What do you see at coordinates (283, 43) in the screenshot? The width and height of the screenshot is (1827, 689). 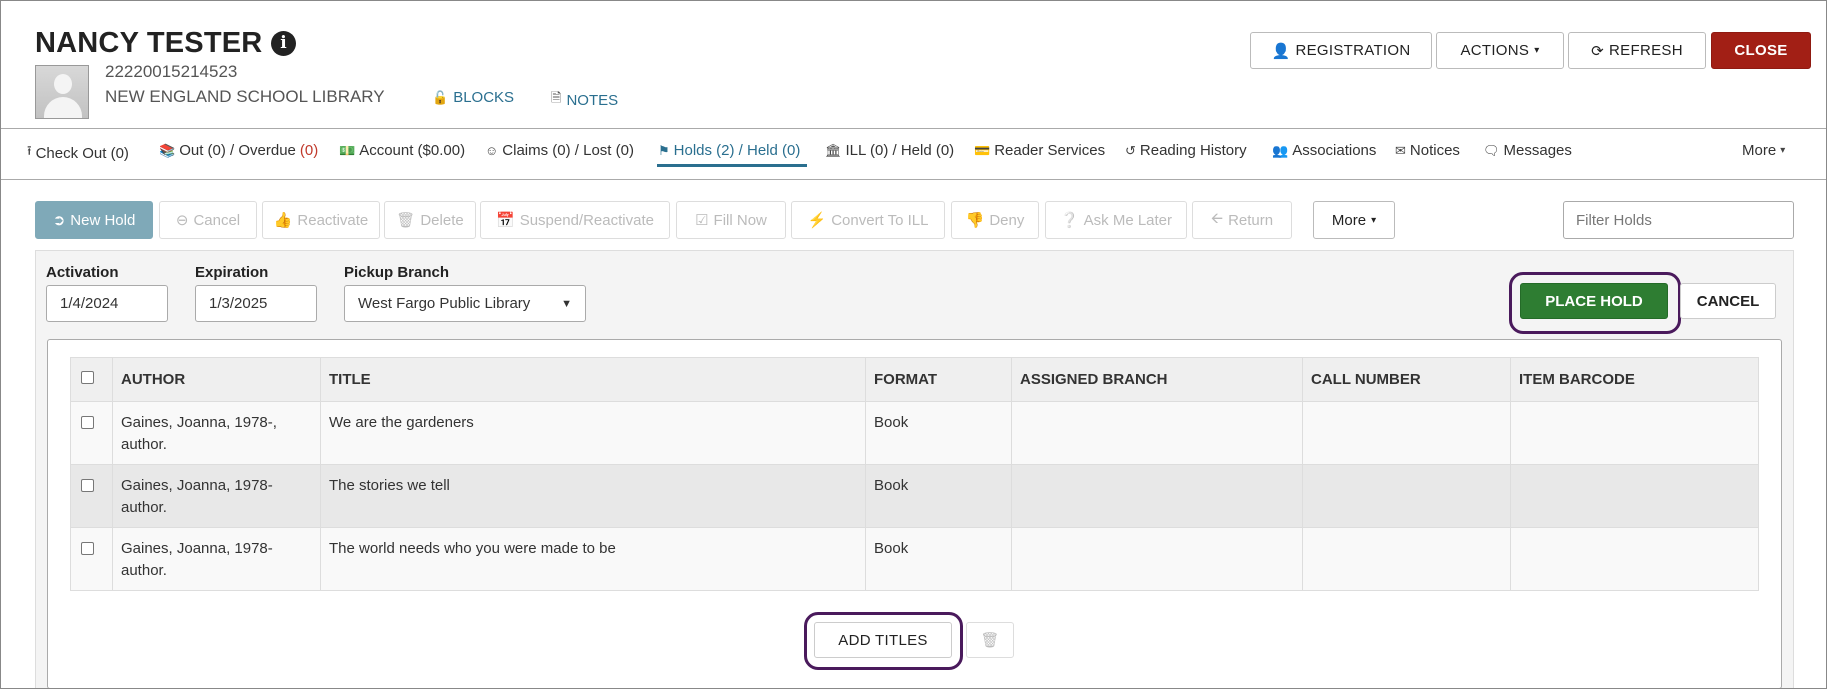 I see `info-icon: i` at bounding box center [283, 43].